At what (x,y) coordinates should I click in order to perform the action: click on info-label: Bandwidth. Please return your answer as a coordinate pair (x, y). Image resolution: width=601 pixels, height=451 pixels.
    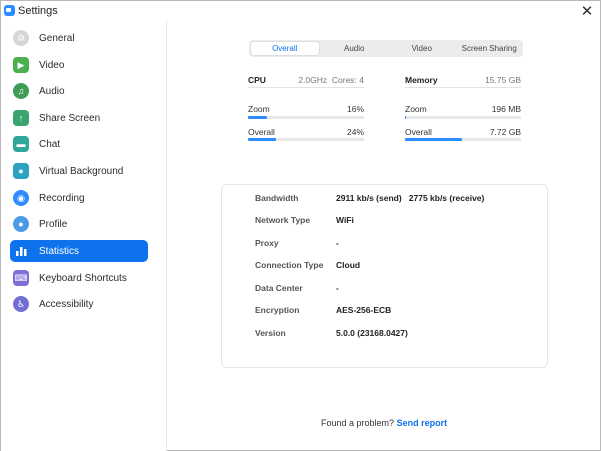
    Looking at the image, I should click on (277, 198).